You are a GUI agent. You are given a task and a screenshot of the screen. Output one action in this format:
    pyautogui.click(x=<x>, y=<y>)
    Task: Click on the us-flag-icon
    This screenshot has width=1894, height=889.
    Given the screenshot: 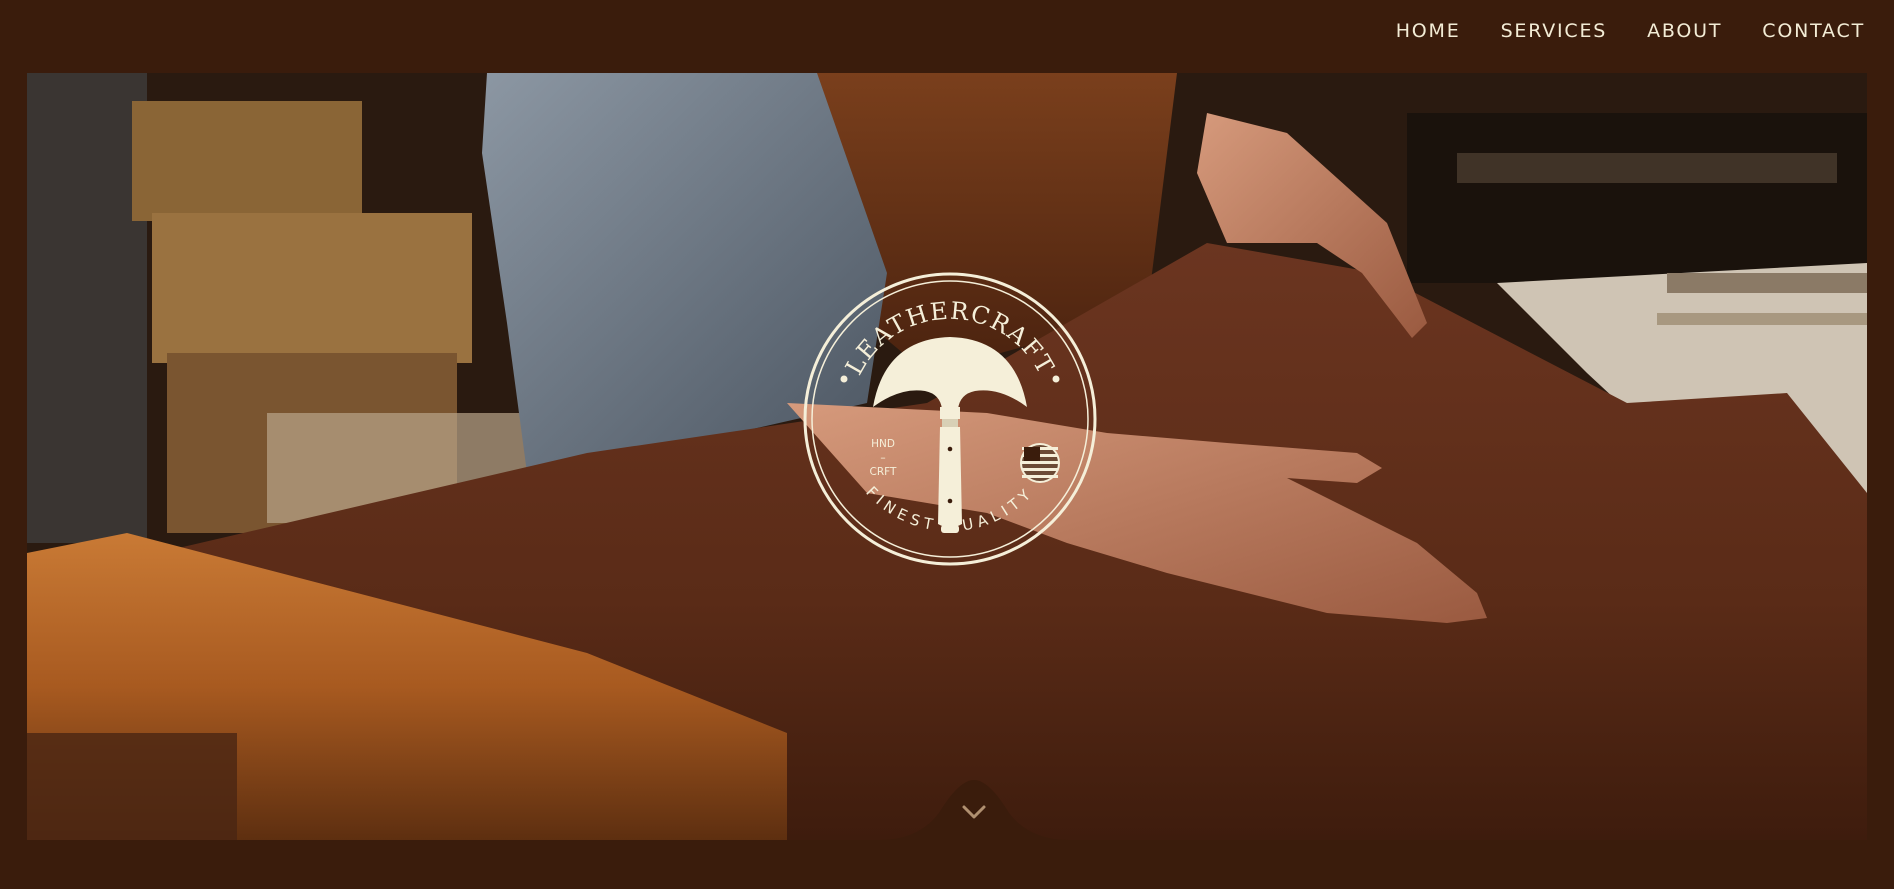 What is the action you would take?
    pyautogui.click(x=1040, y=463)
    